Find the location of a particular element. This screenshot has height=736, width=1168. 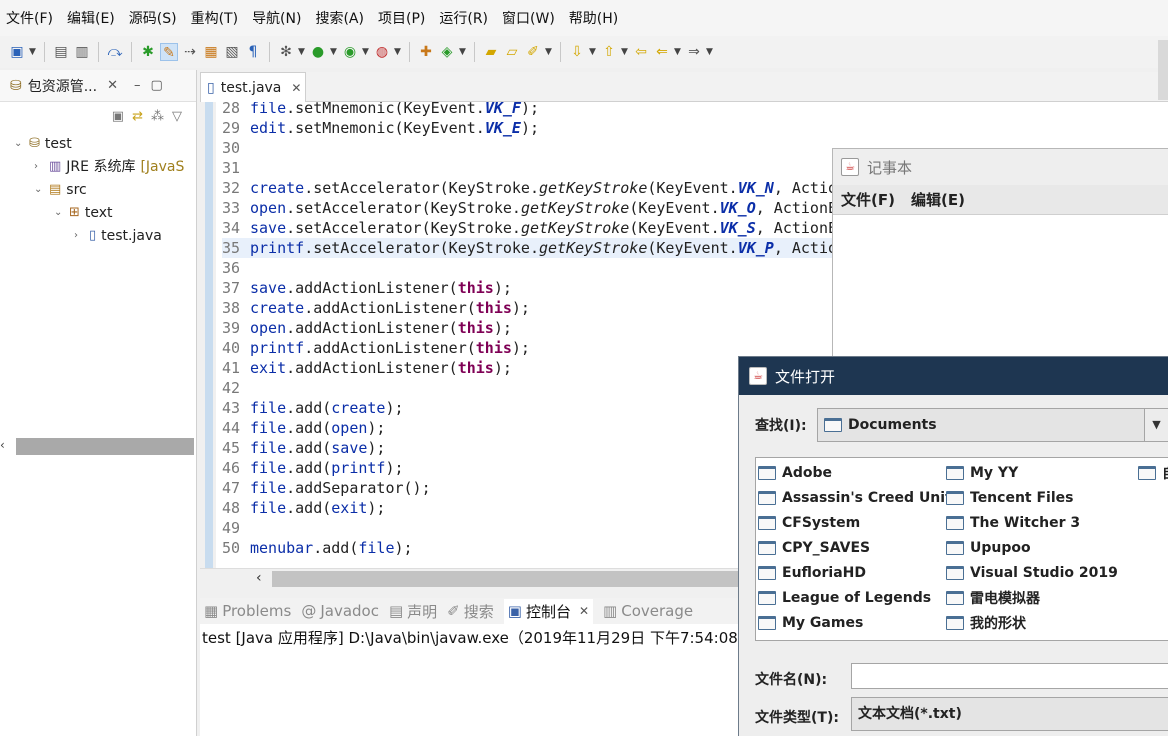

open-type-icon: ✱ is located at coordinates (148, 52).